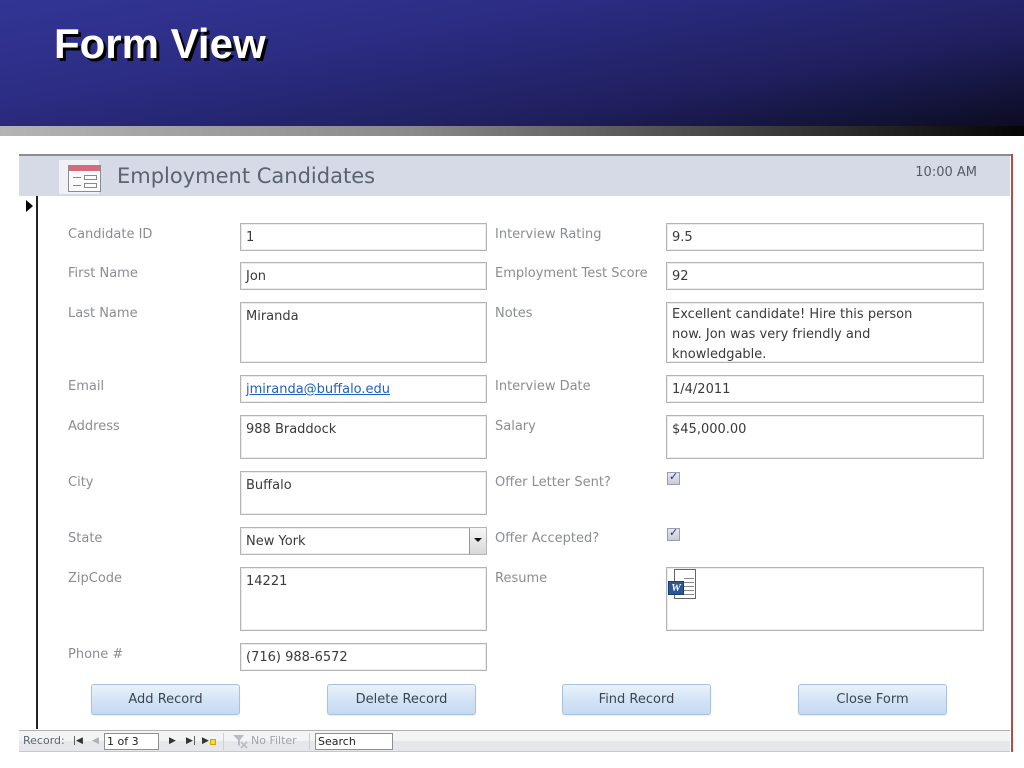 Image resolution: width=1024 pixels, height=768 pixels. What do you see at coordinates (318, 389) in the screenshot?
I see `email-link: jmiranda@buffalo.edu` at bounding box center [318, 389].